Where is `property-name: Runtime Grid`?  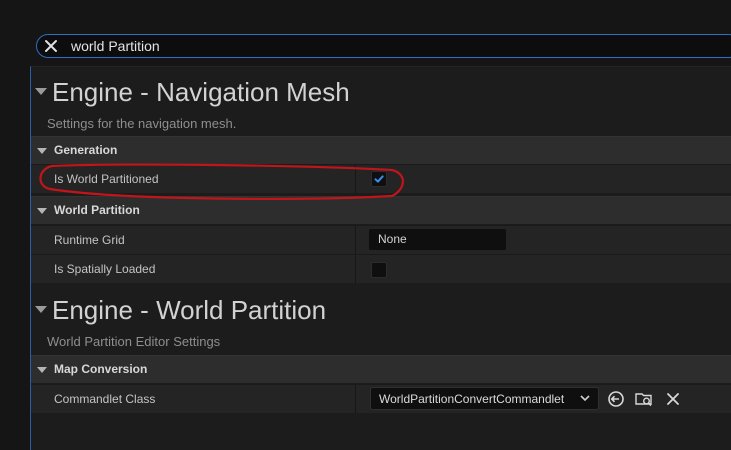 property-name: Runtime Grid is located at coordinates (89, 240).